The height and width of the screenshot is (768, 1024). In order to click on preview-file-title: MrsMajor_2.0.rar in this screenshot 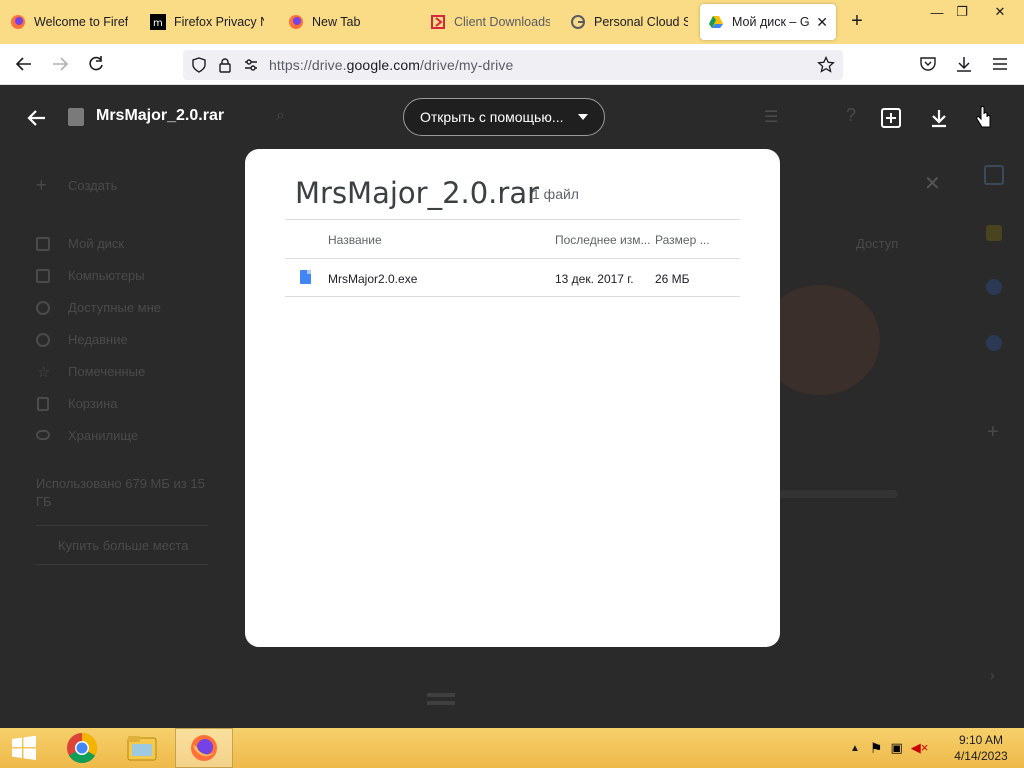, I will do `click(160, 115)`.